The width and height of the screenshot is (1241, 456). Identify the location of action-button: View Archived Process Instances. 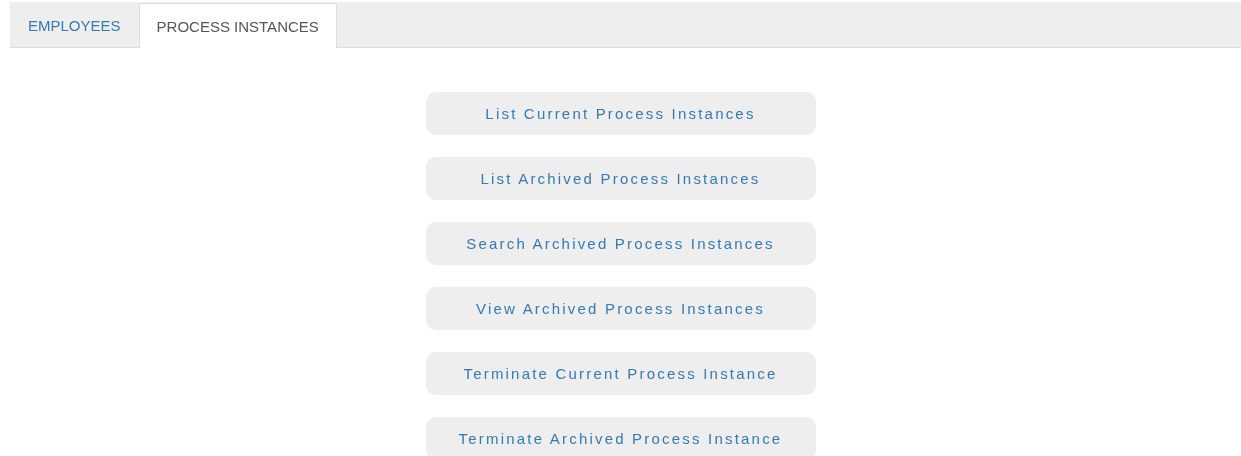
(620, 308).